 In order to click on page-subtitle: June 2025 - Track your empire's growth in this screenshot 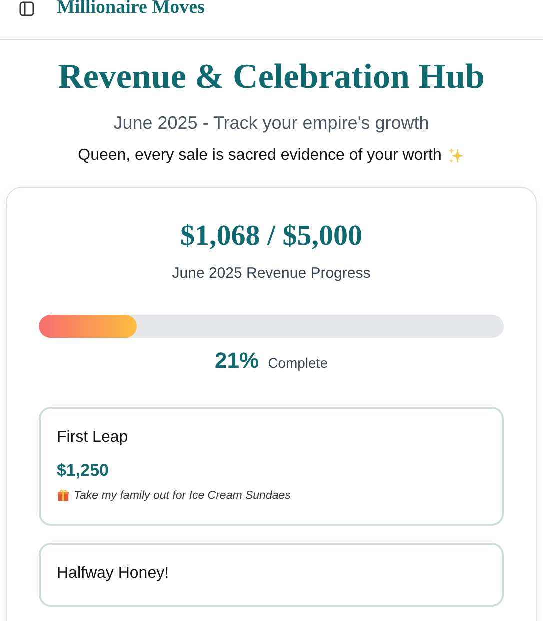, I will do `click(271, 123)`.